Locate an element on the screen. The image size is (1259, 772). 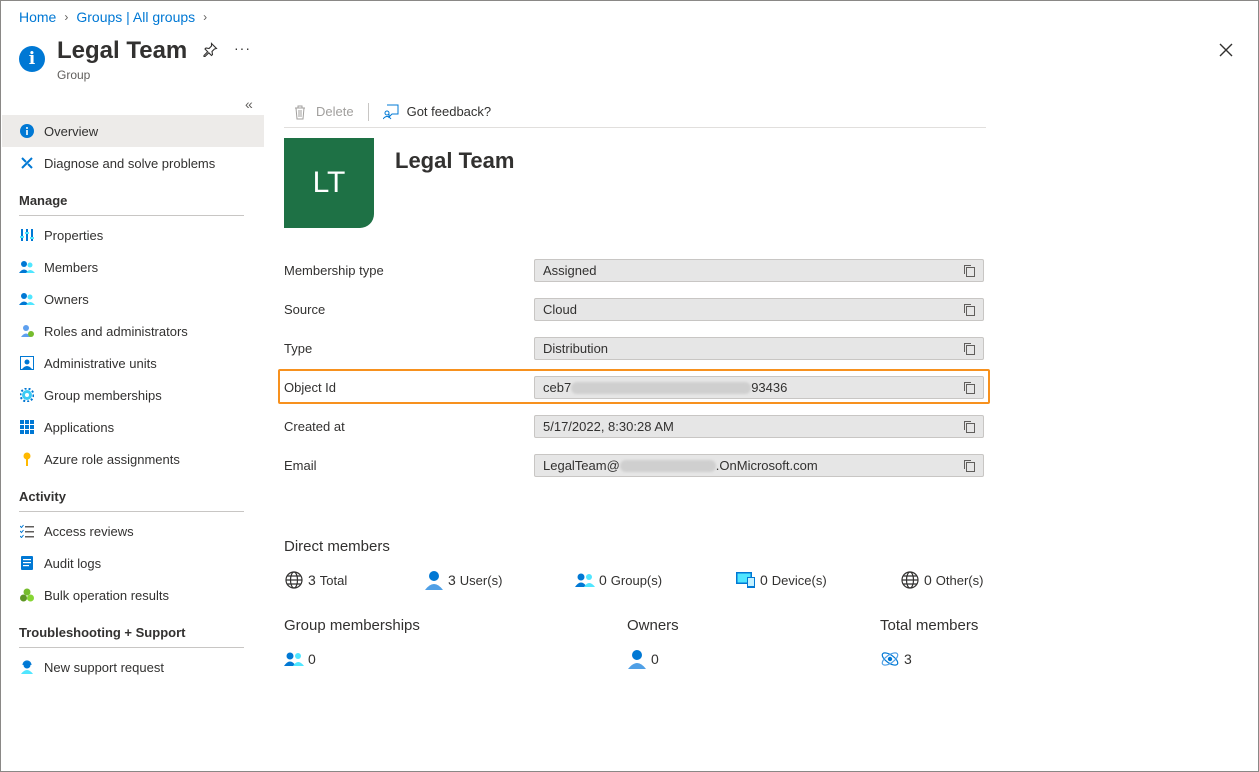
email-suffix: .OnMicrosoft.com is located at coordinates (766, 465).